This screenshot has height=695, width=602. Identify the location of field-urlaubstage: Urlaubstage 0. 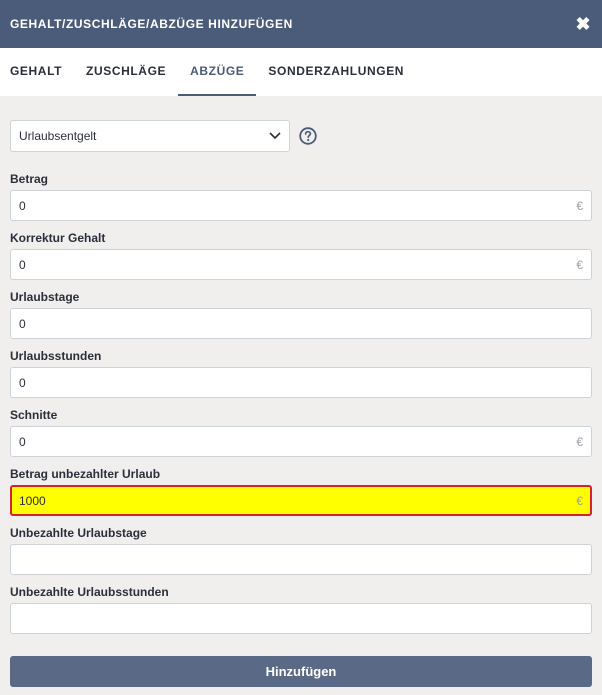
(301, 314).